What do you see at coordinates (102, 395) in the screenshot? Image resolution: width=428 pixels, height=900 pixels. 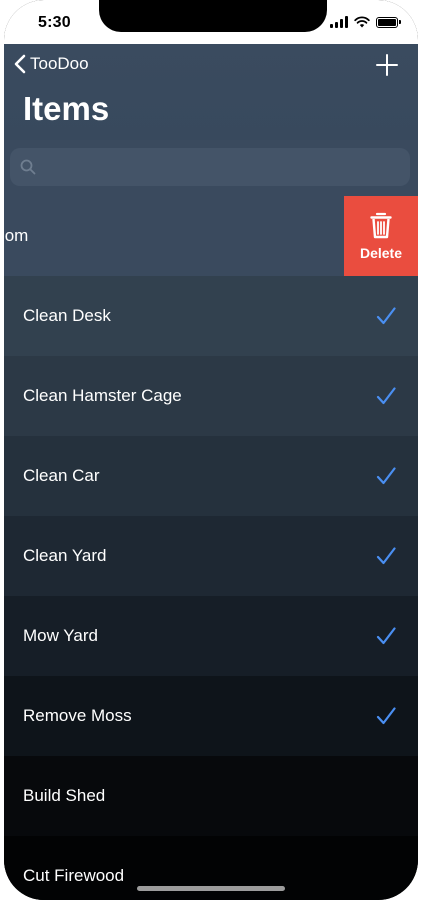 I see `list-item-label: Clean Hamster Cage` at bounding box center [102, 395].